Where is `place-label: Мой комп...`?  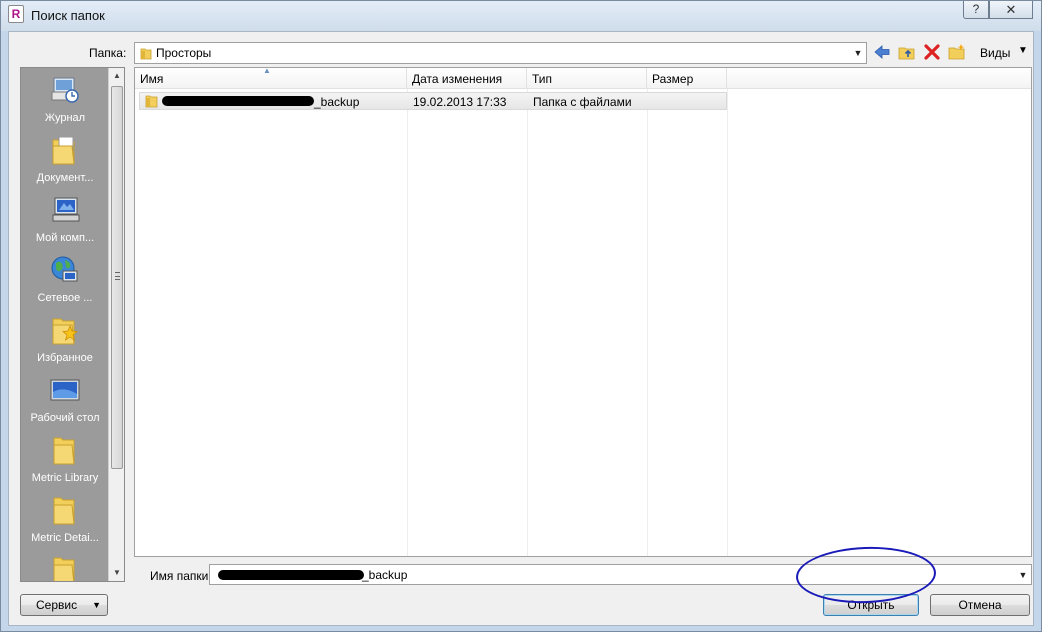
place-label: Мой комп... is located at coordinates (65, 238).